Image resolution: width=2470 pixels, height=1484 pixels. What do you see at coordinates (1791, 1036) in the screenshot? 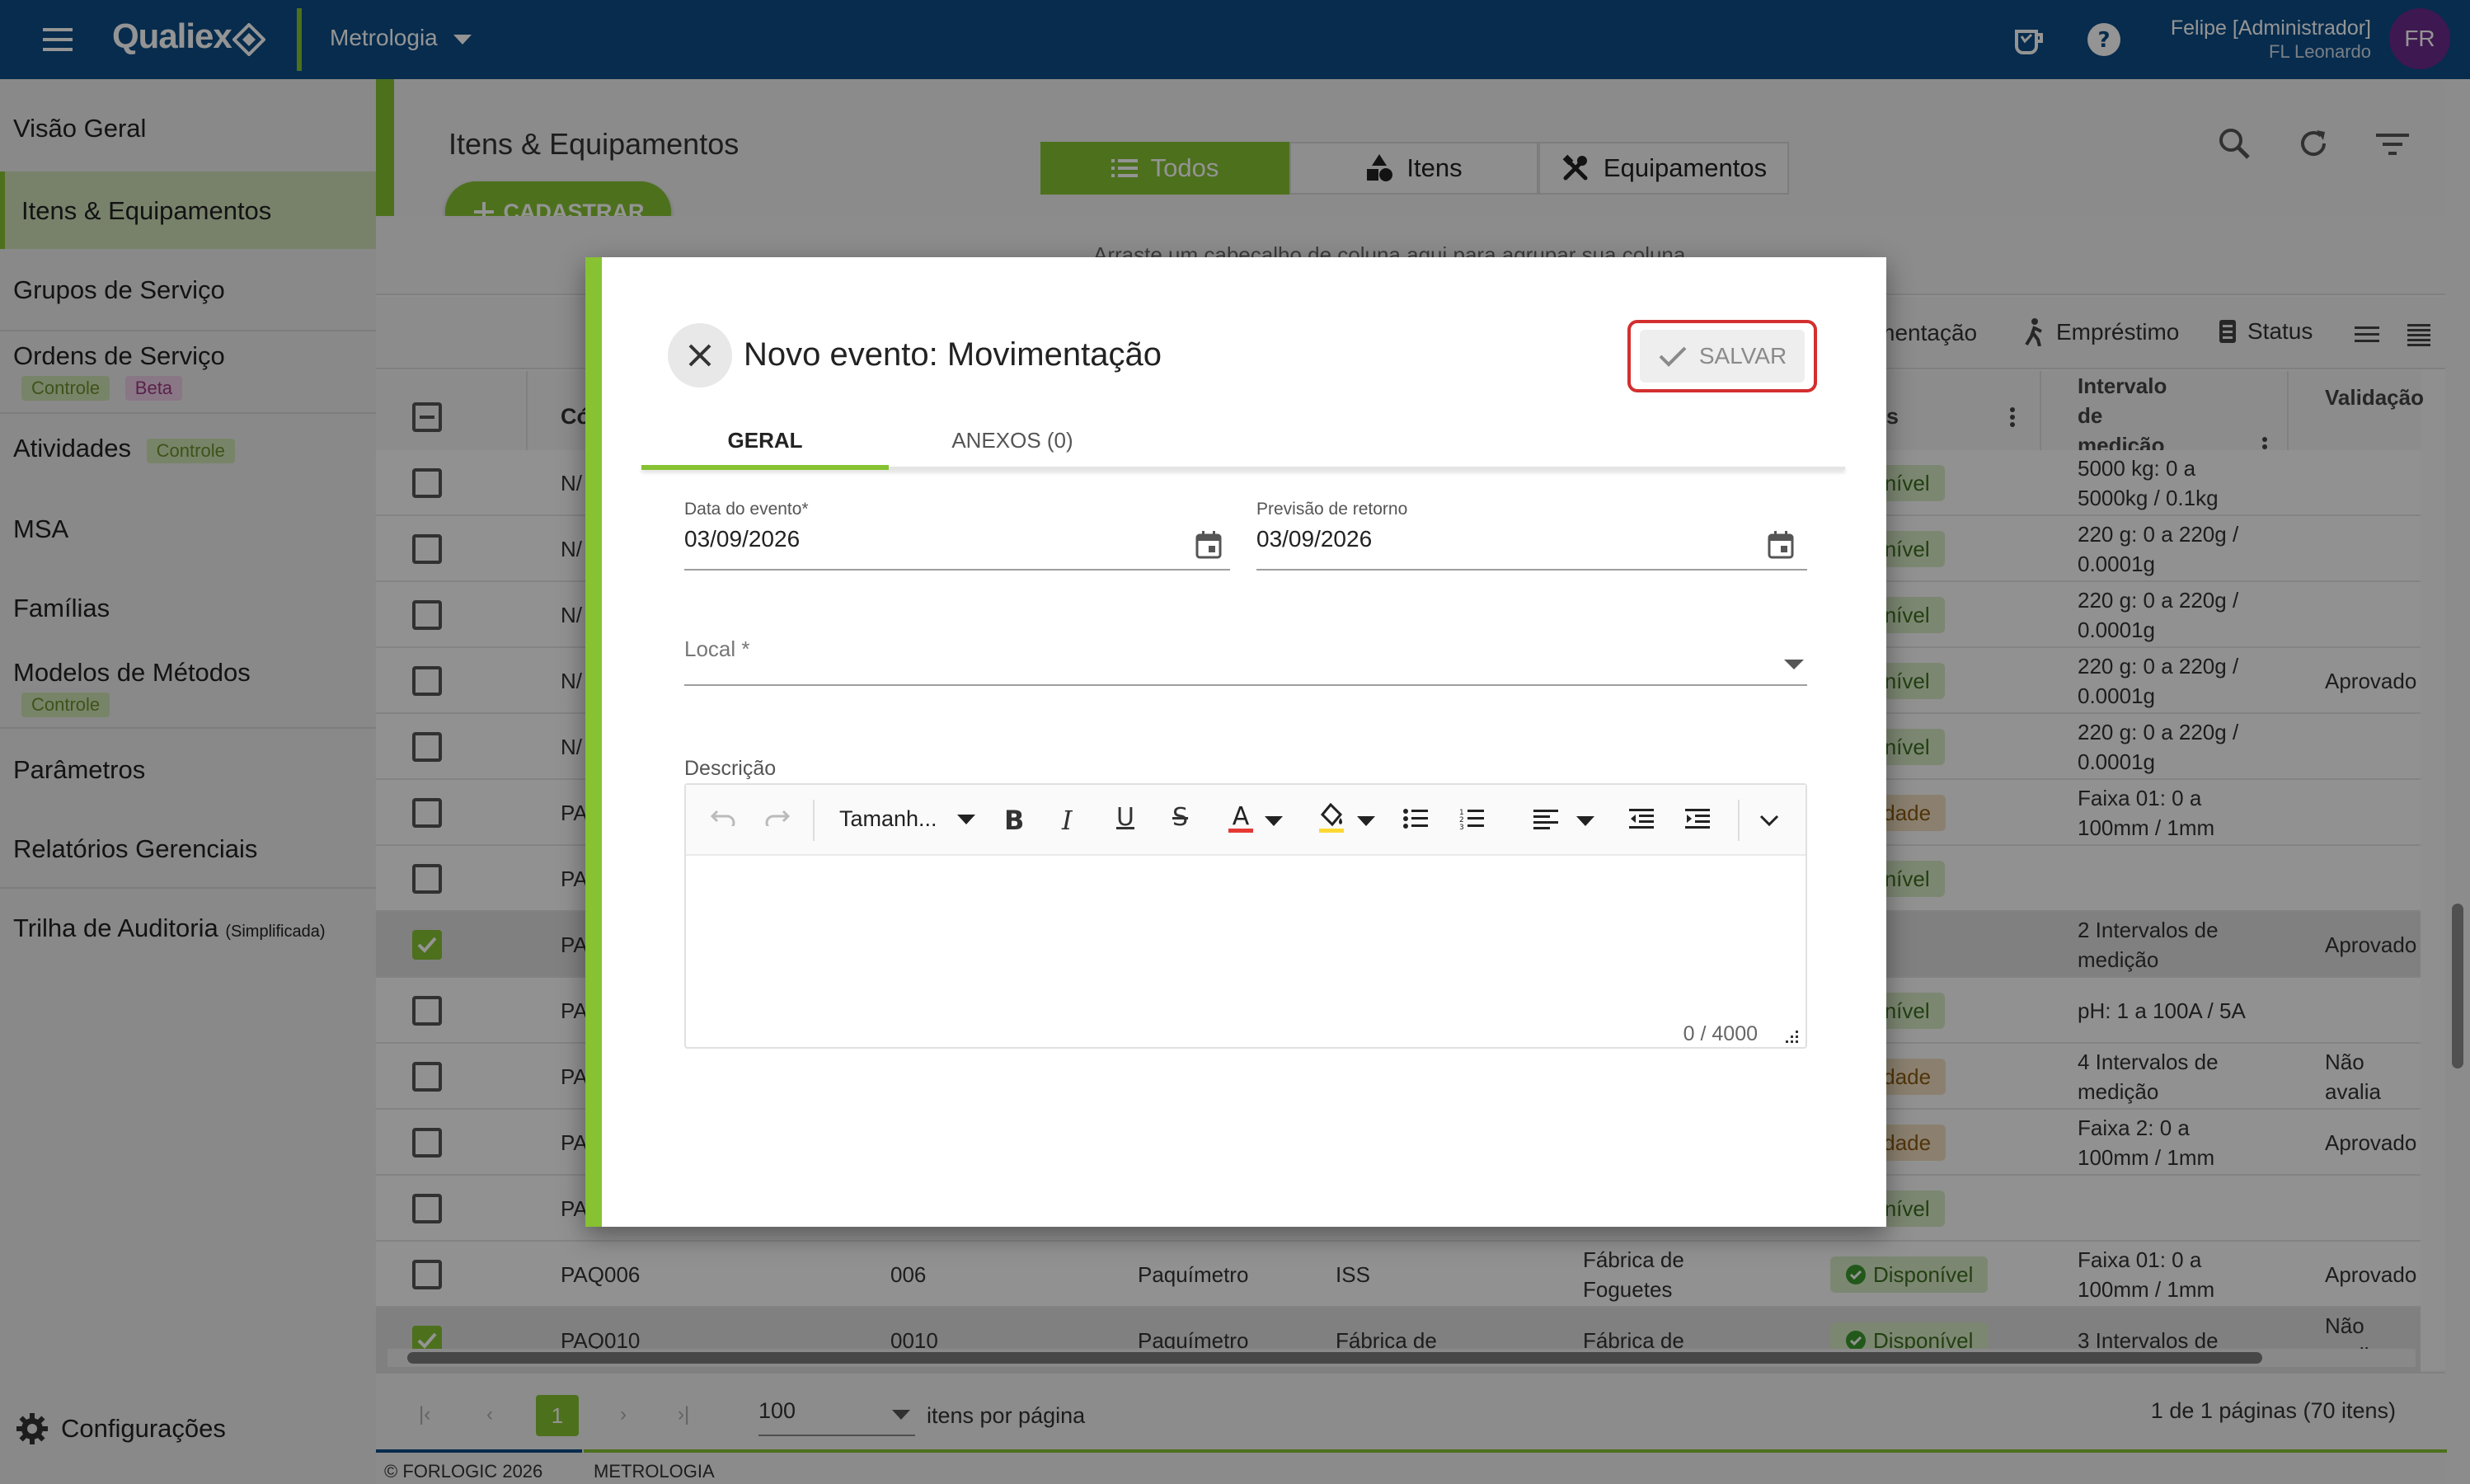
I see `resize-handle-icon` at bounding box center [1791, 1036].